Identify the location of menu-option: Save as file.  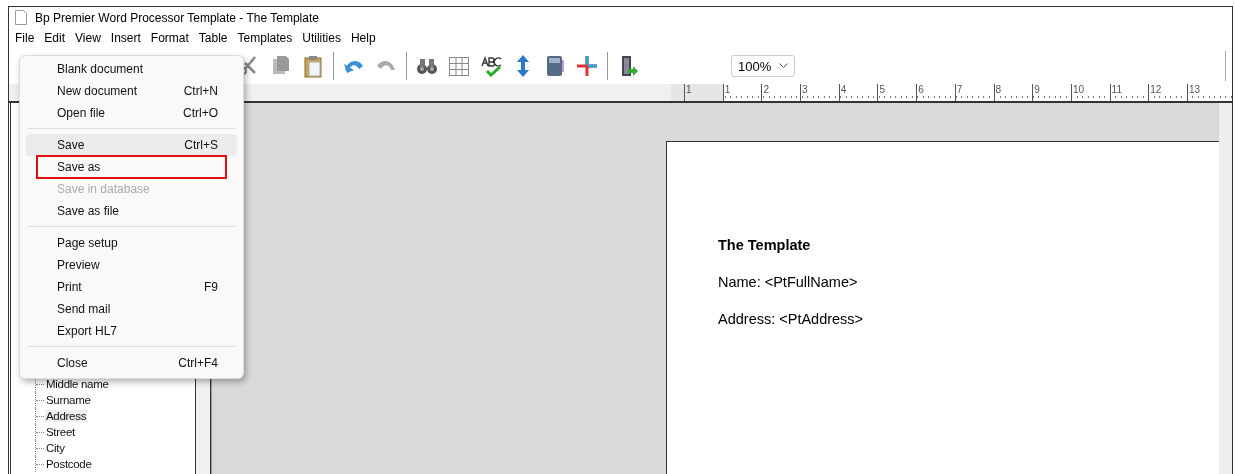
(131, 211).